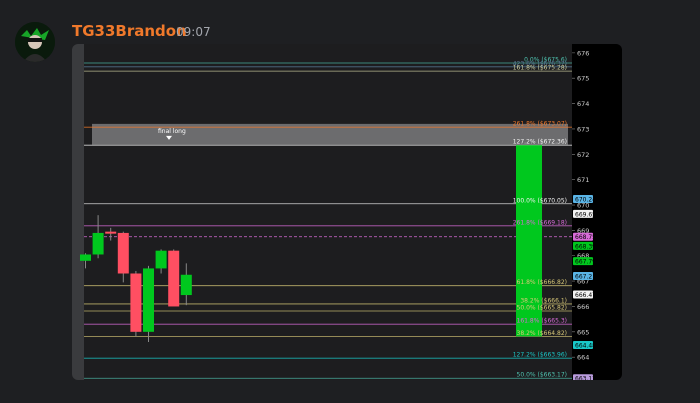  What do you see at coordinates (583, 79) in the screenshot?
I see `y-tick-label: 675` at bounding box center [583, 79].